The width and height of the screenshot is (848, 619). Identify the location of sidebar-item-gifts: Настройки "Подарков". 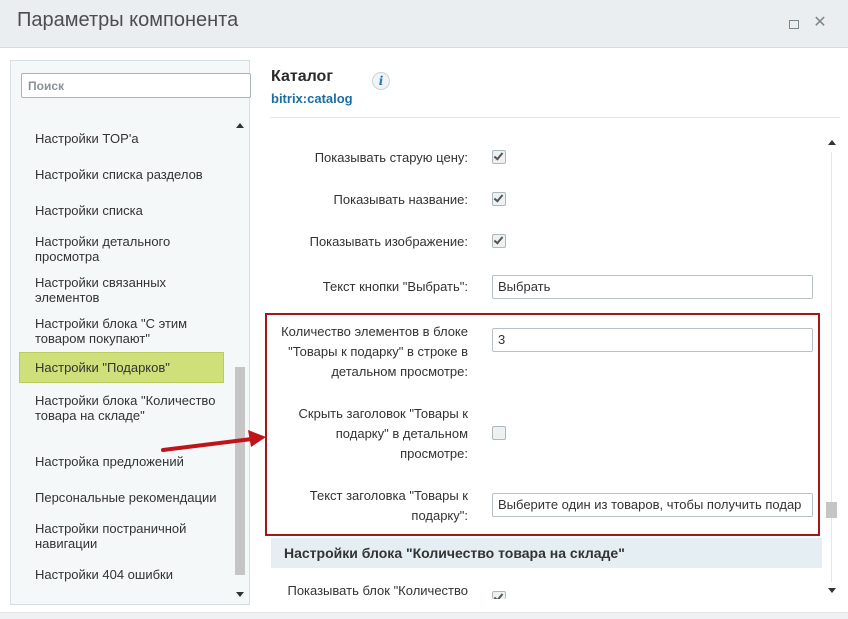
(121, 367).